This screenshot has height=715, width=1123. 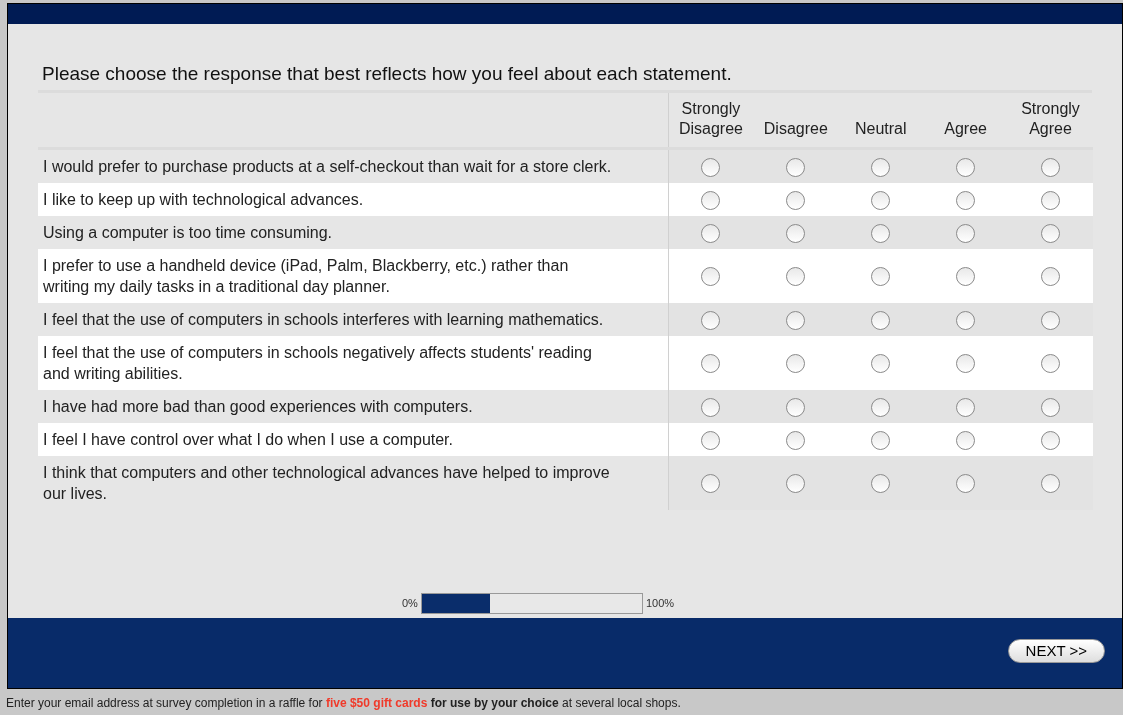 What do you see at coordinates (258, 407) in the screenshot?
I see `statement: I have had more bad than good experiences with computers.` at bounding box center [258, 407].